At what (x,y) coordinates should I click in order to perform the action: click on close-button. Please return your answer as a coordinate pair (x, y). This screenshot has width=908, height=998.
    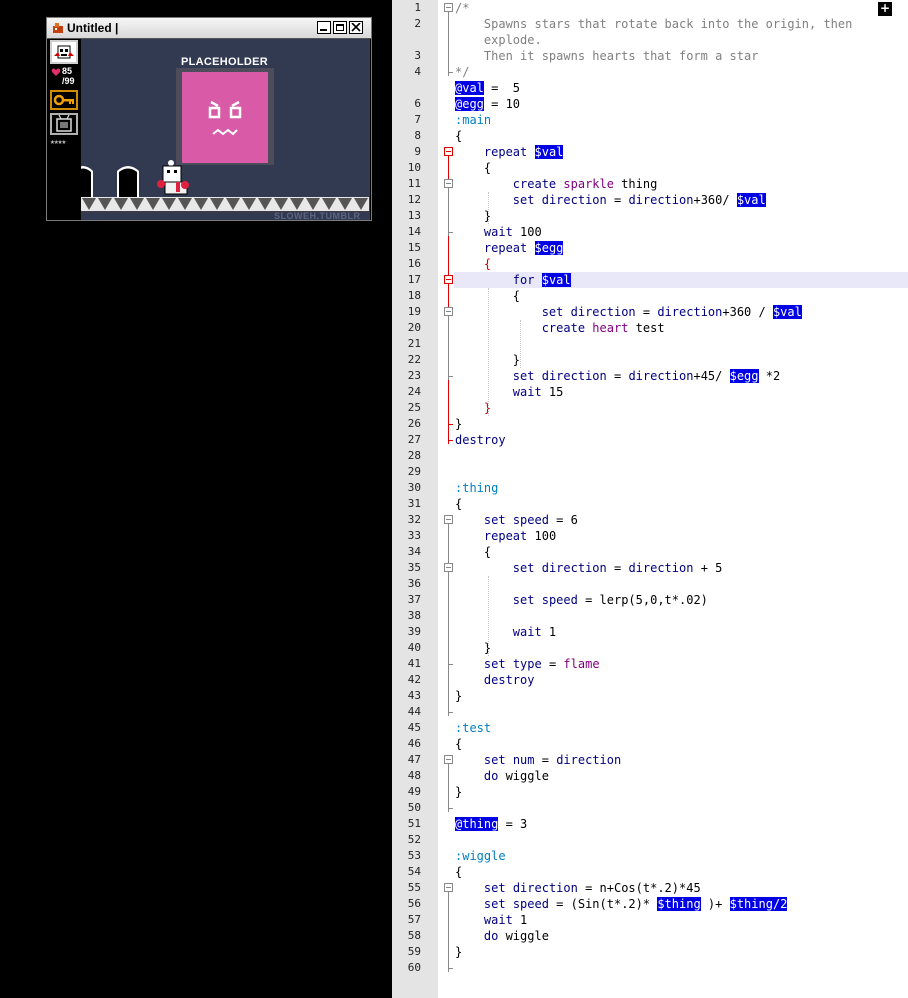
    Looking at the image, I should click on (356, 27).